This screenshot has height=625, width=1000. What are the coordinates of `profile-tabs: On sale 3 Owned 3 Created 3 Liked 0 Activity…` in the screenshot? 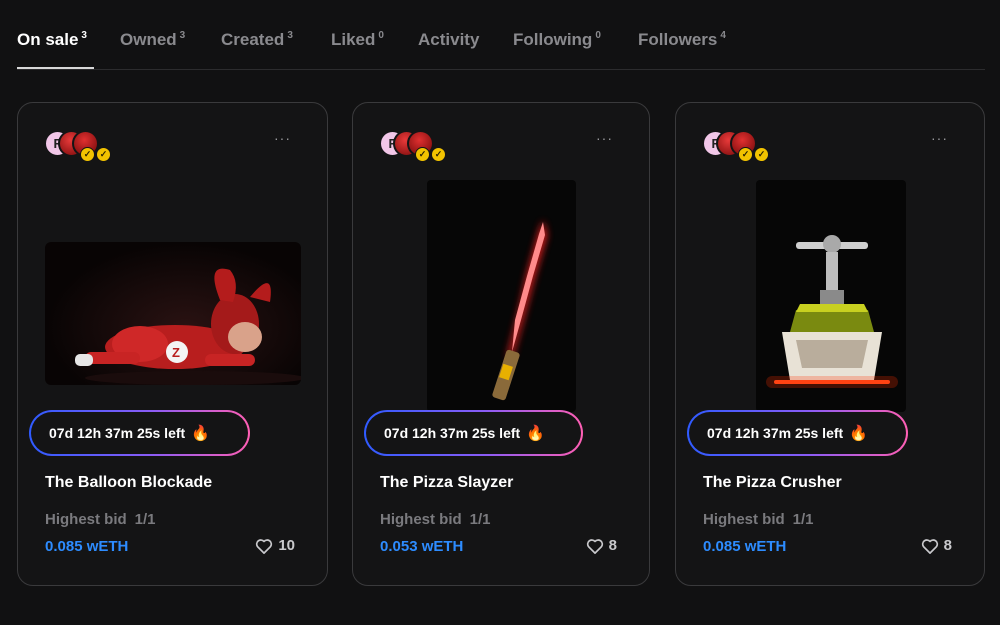 It's located at (500, 36).